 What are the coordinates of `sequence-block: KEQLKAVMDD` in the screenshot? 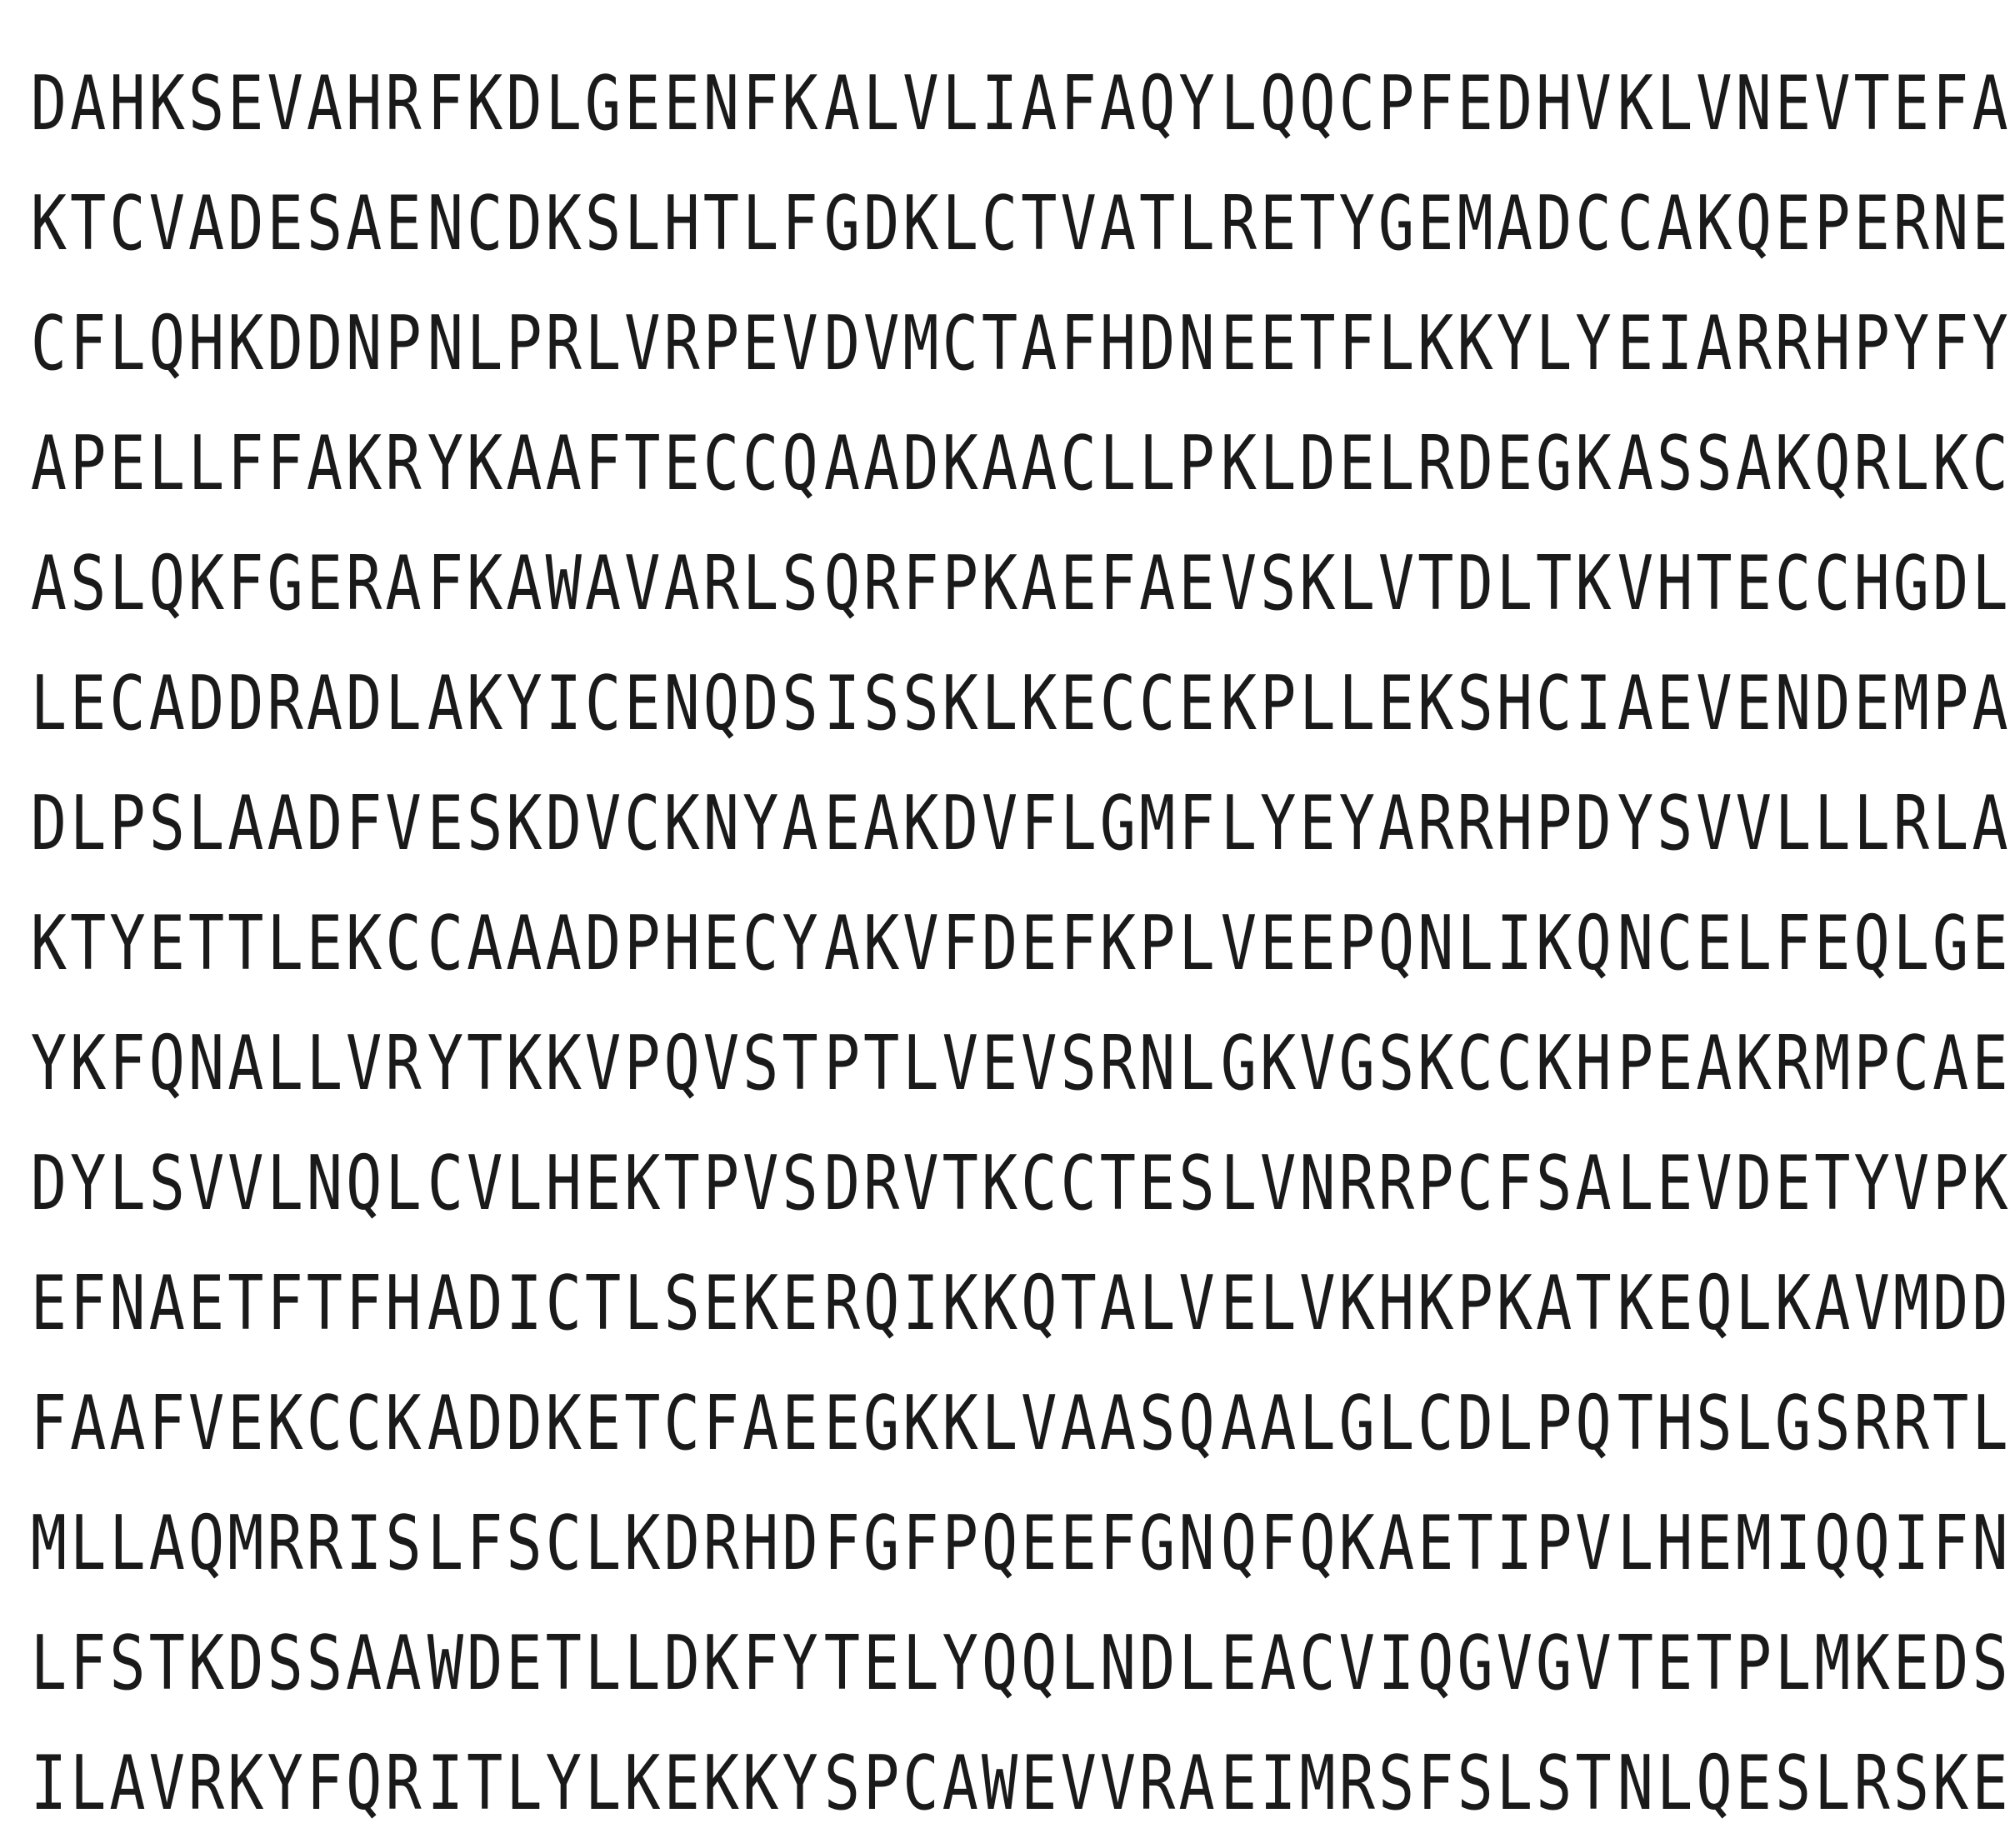 It's located at (1812, 1304).